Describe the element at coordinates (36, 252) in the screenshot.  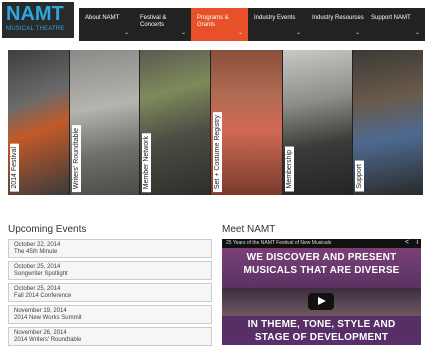
I see `event-name: The 45th Minute` at that location.